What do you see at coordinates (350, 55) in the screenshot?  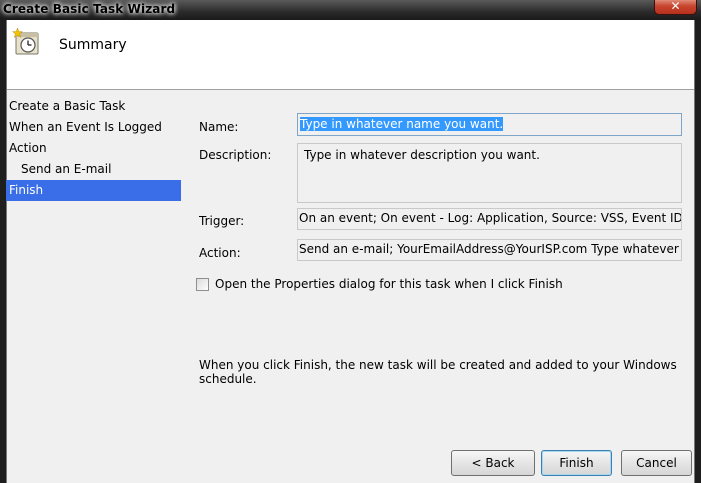 I see `wizard-header: Summary` at bounding box center [350, 55].